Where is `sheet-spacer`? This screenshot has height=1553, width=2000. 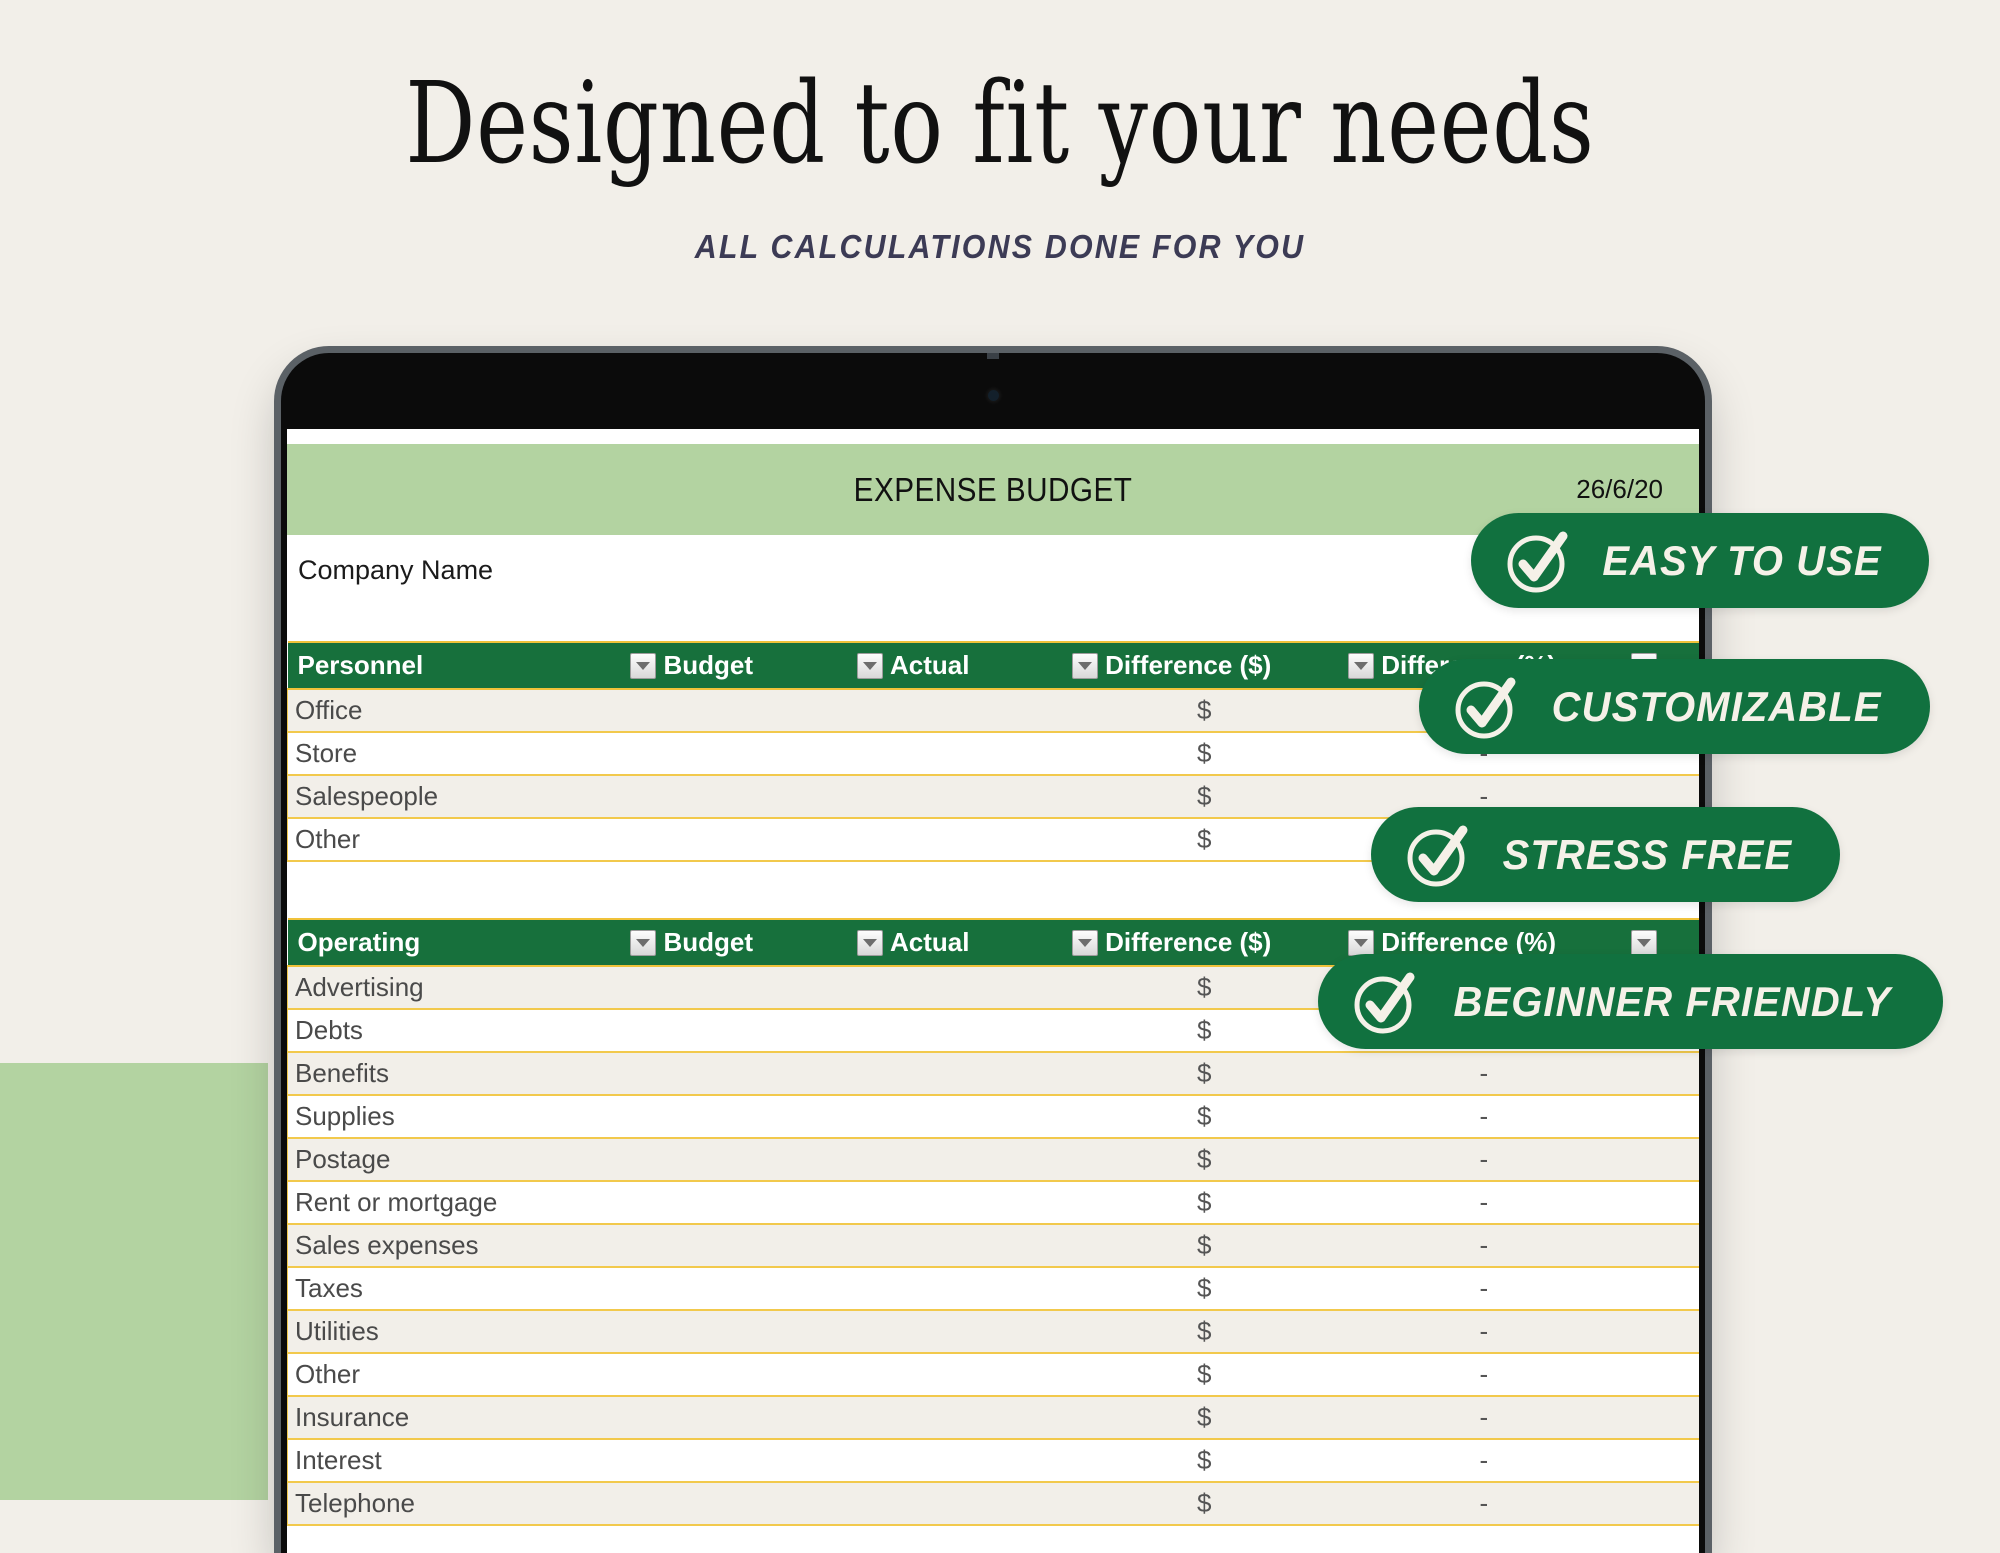 sheet-spacer is located at coordinates (993, 623).